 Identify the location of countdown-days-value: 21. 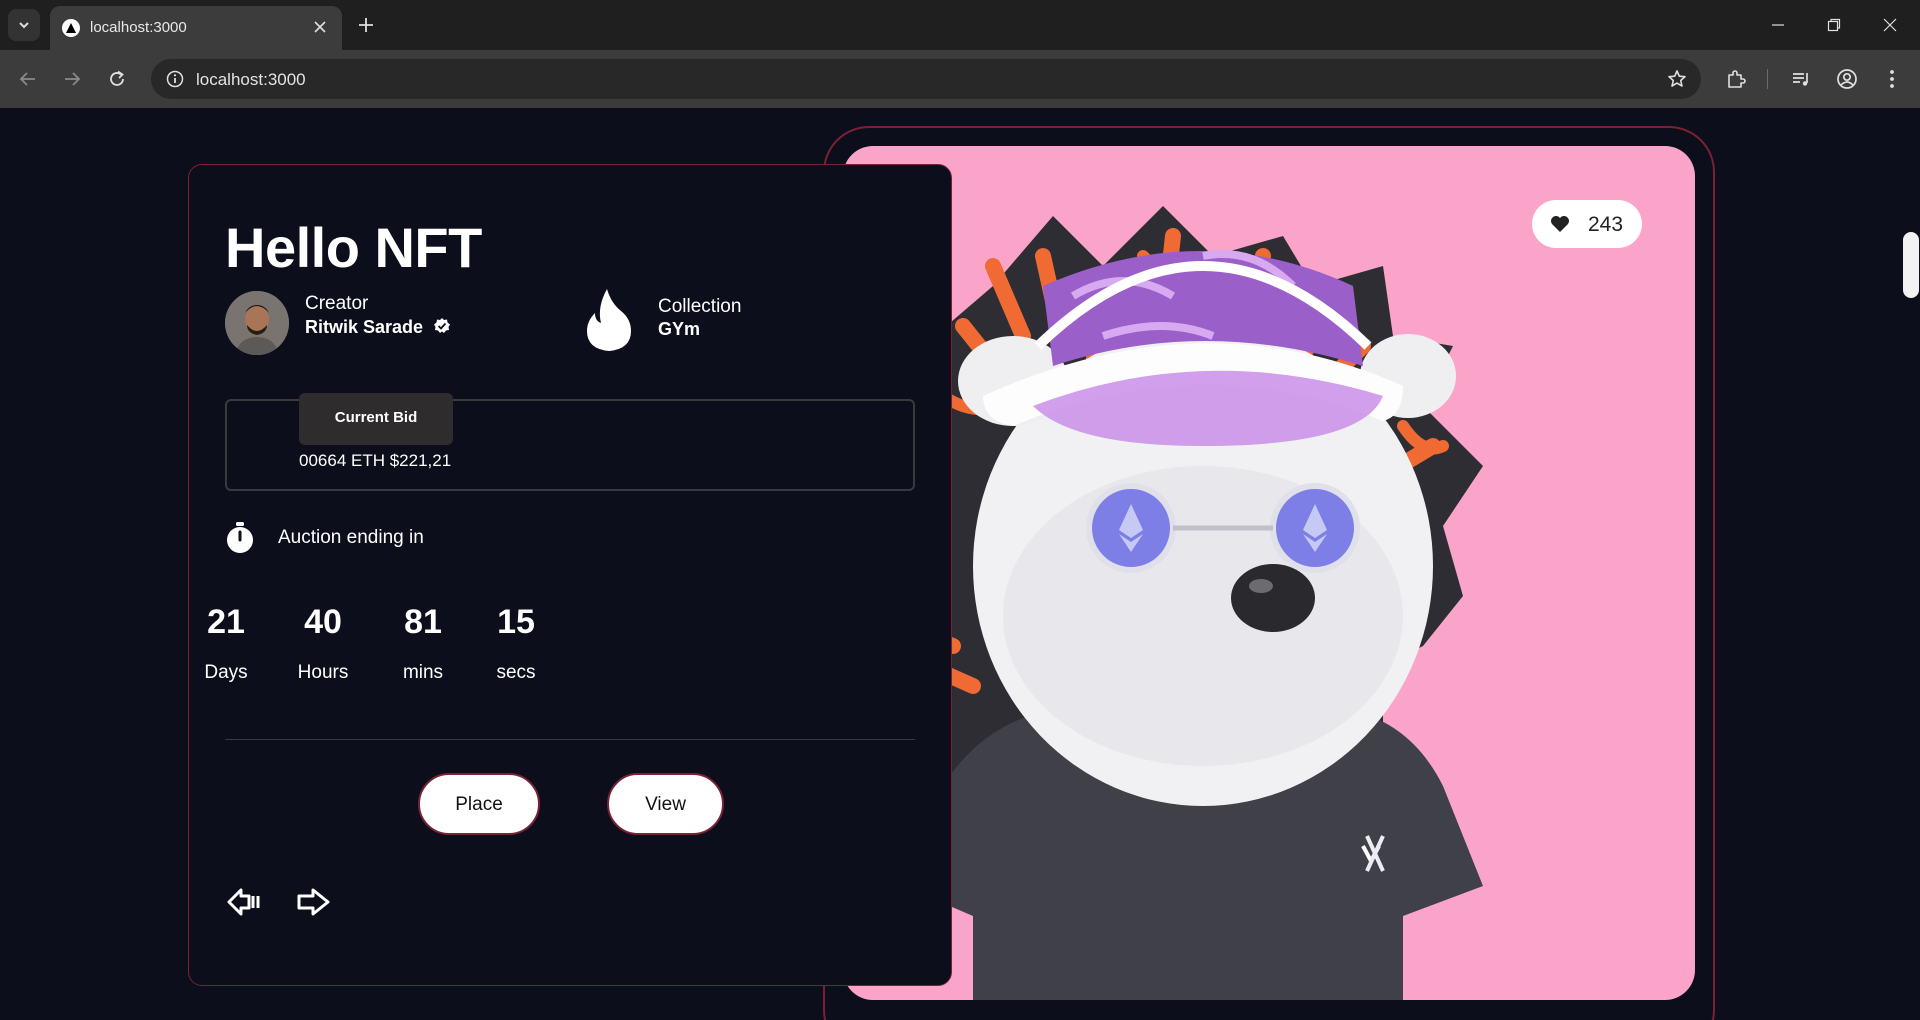
(226, 622).